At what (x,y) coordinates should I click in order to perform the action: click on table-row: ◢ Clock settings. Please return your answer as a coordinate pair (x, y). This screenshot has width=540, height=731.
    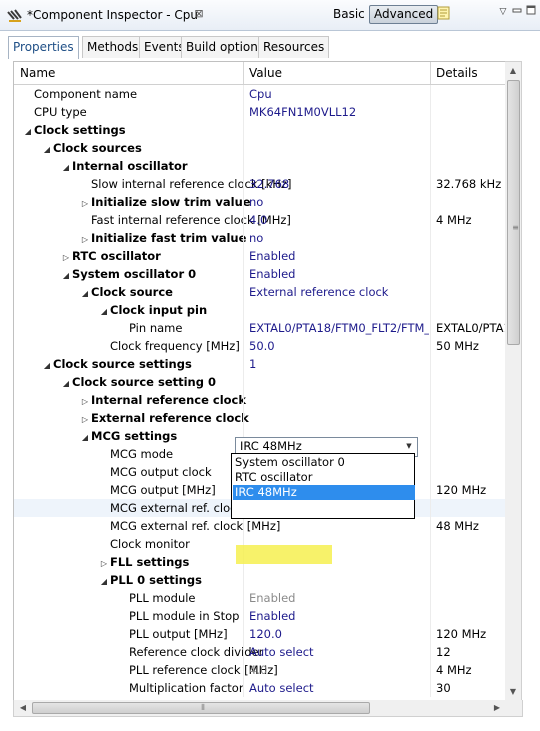
    Looking at the image, I should click on (260, 130).